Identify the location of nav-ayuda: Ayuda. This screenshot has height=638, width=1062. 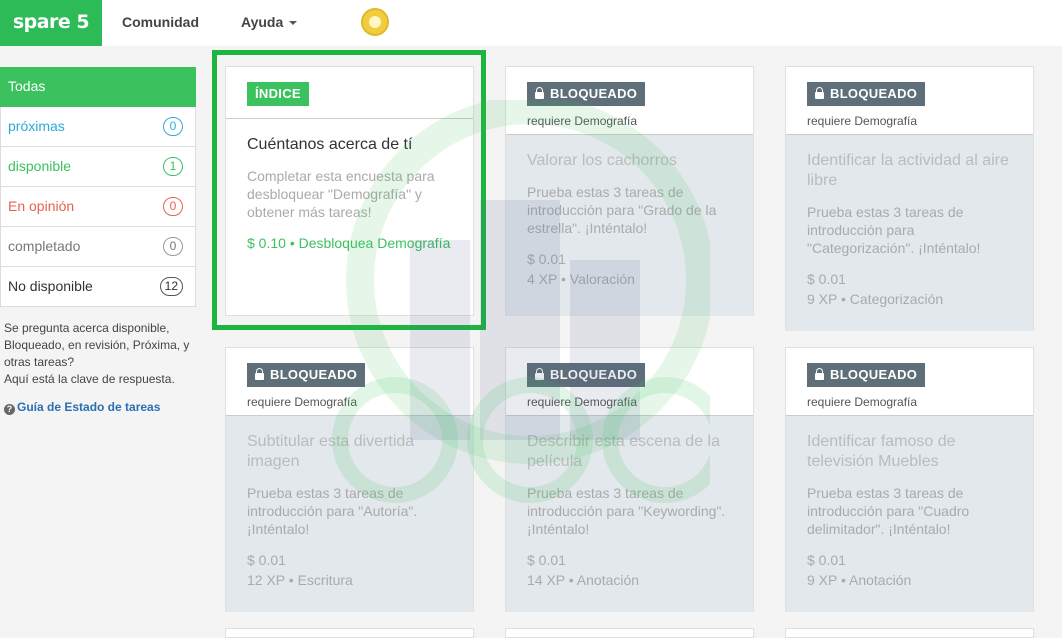
(269, 23).